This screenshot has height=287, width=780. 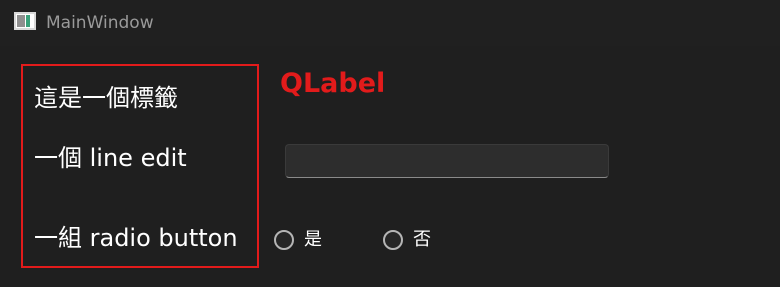 I want to click on radio-yes-label: 是, so click(x=313, y=239).